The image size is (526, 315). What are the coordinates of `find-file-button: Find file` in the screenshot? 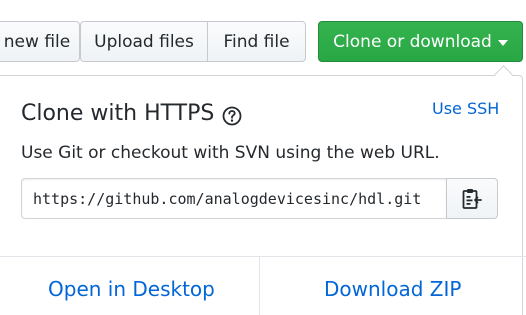 It's located at (256, 41).